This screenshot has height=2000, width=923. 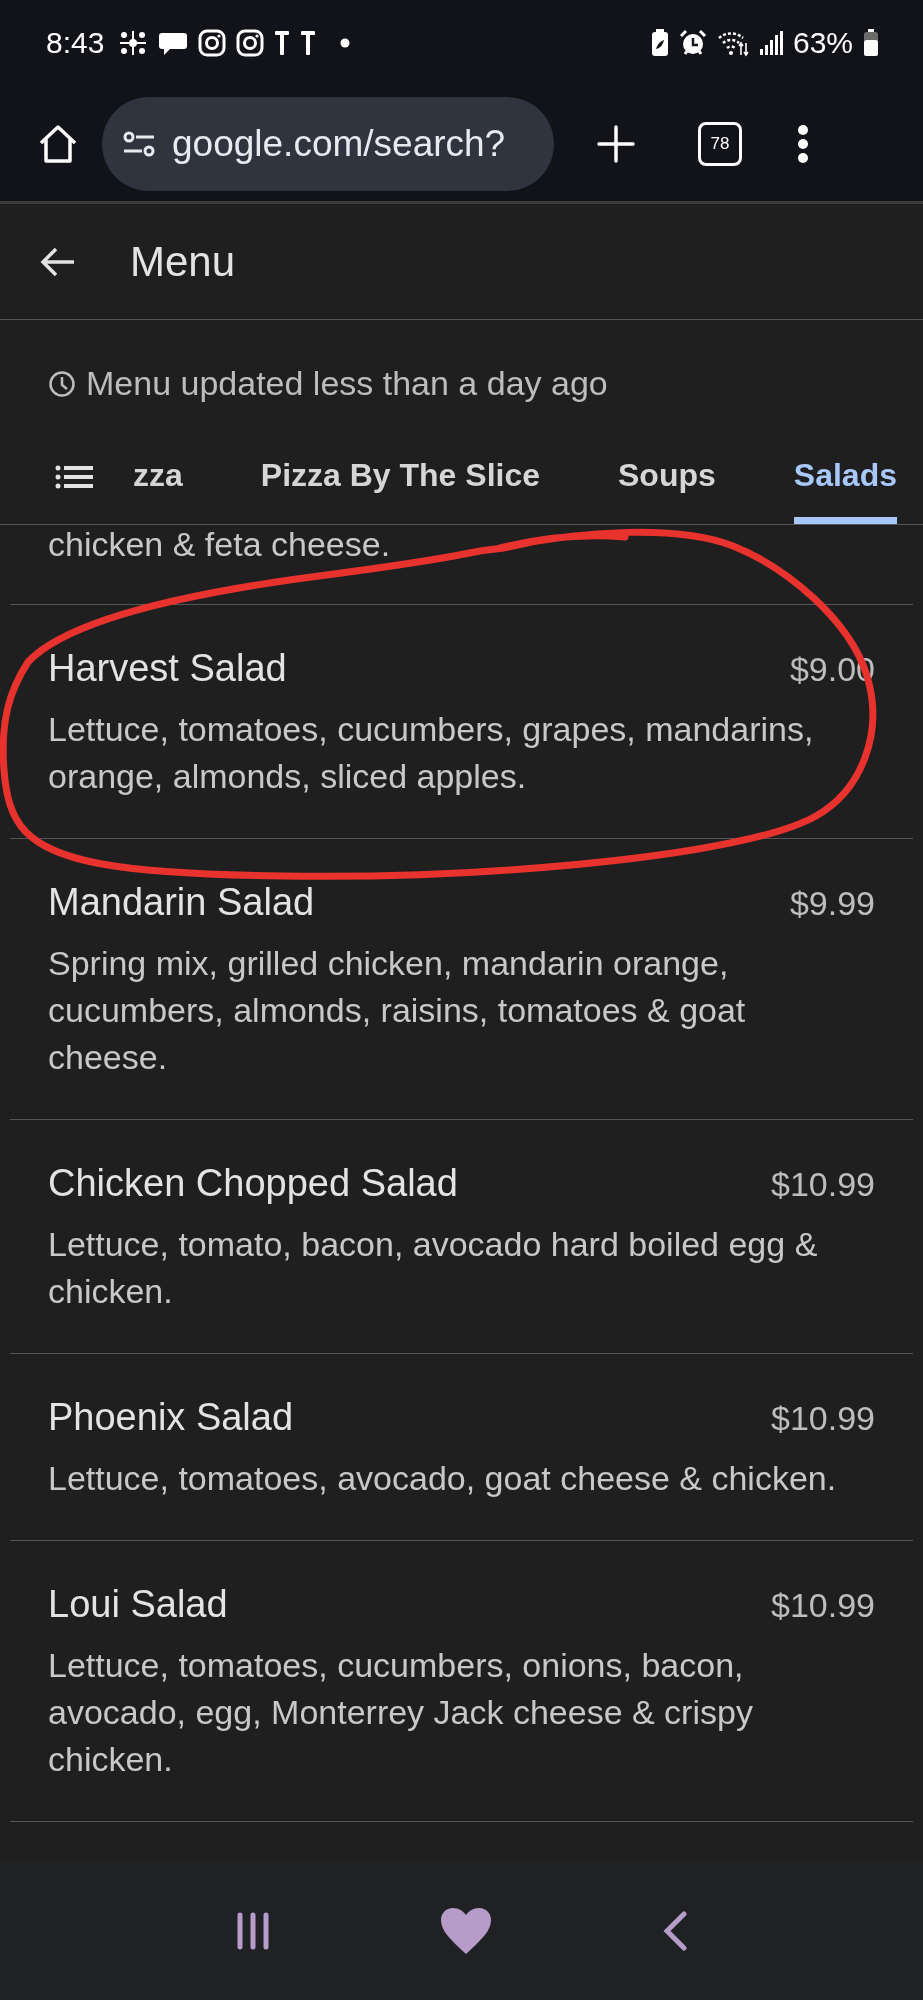 I want to click on category-tab: Salads, so click(x=845, y=488).